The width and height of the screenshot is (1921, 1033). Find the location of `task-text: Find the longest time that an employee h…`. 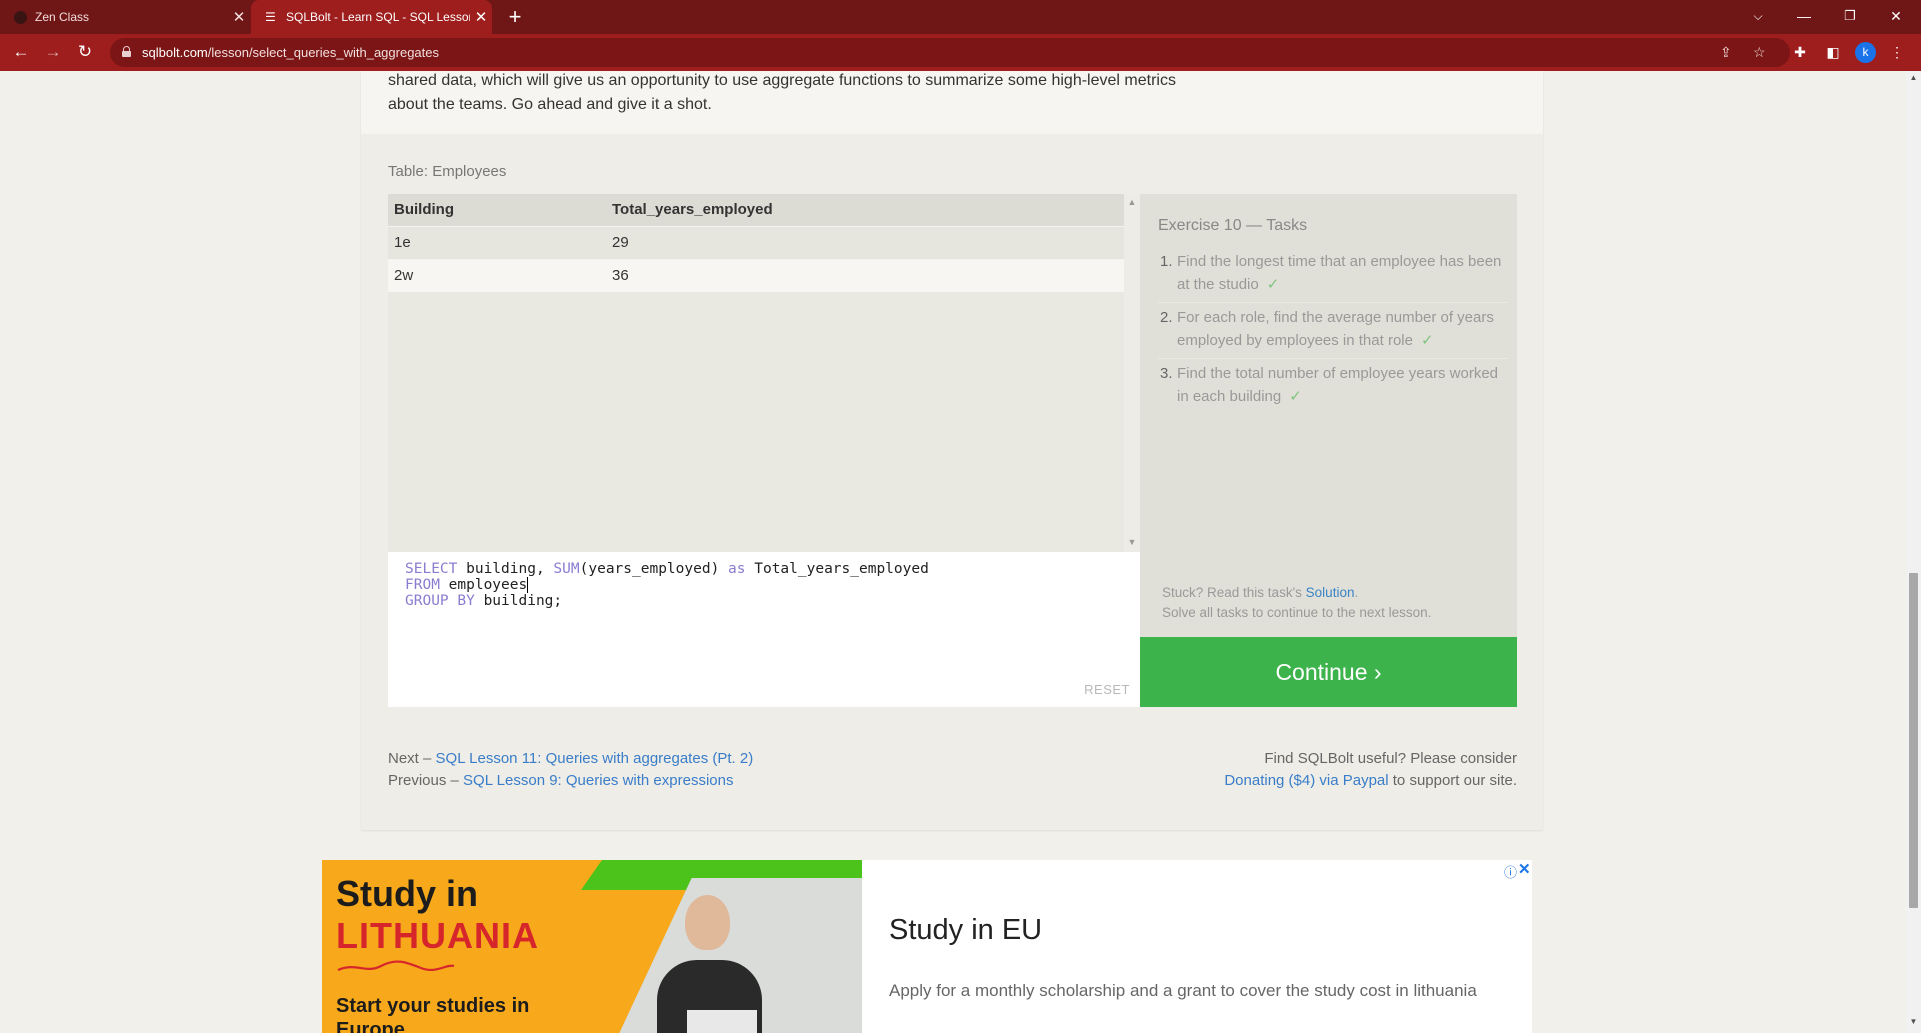

task-text: Find the longest time that an employee h… is located at coordinates (1339, 273).